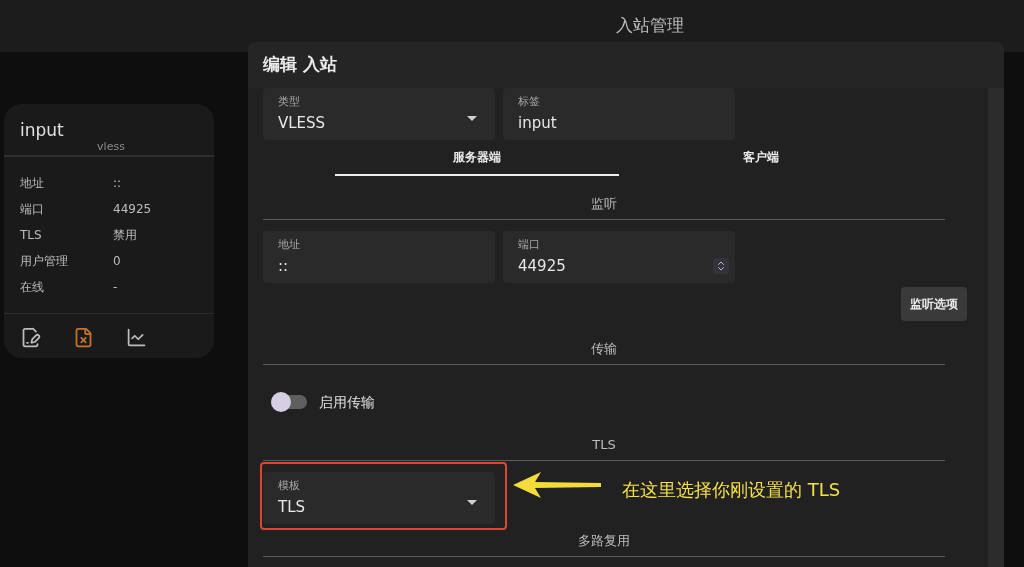 The image size is (1024, 567). Describe the element at coordinates (136, 337) in the screenshot. I see `chart-icon` at that location.